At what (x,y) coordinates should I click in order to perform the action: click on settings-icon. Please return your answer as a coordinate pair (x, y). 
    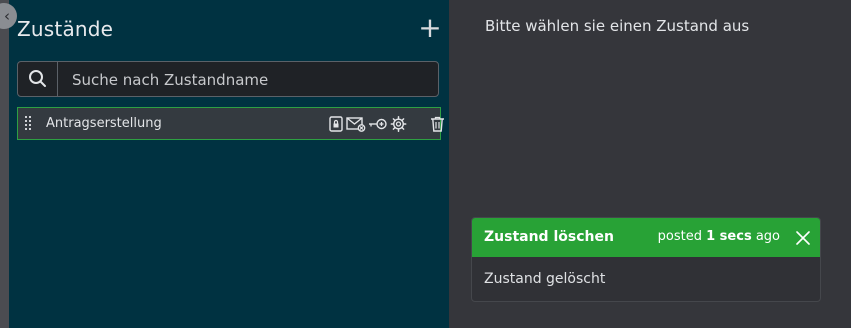
    Looking at the image, I should click on (398, 124).